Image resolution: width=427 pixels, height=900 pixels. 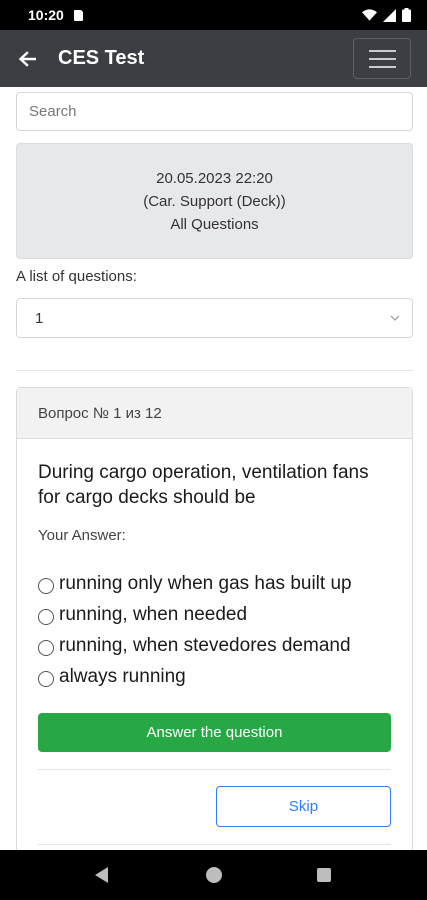 I want to click on system-nav-bar, so click(x=213, y=875).